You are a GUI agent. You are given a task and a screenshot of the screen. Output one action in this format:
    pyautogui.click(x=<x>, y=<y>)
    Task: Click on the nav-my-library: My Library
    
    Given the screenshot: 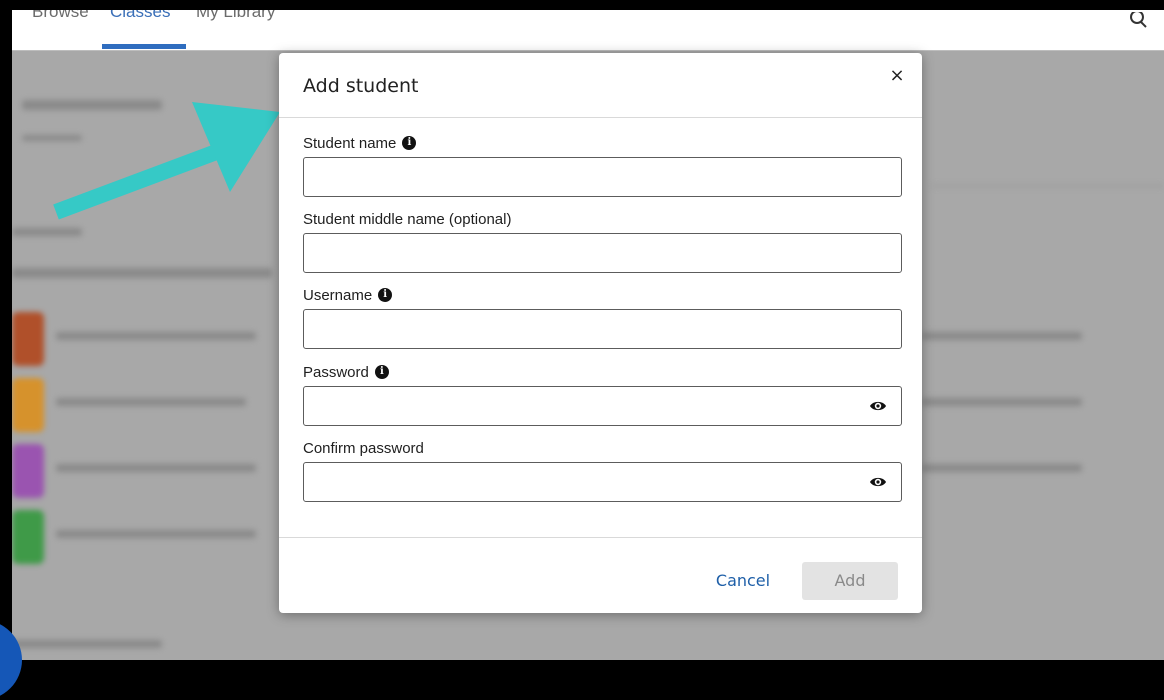 What is the action you would take?
    pyautogui.click(x=235, y=16)
    